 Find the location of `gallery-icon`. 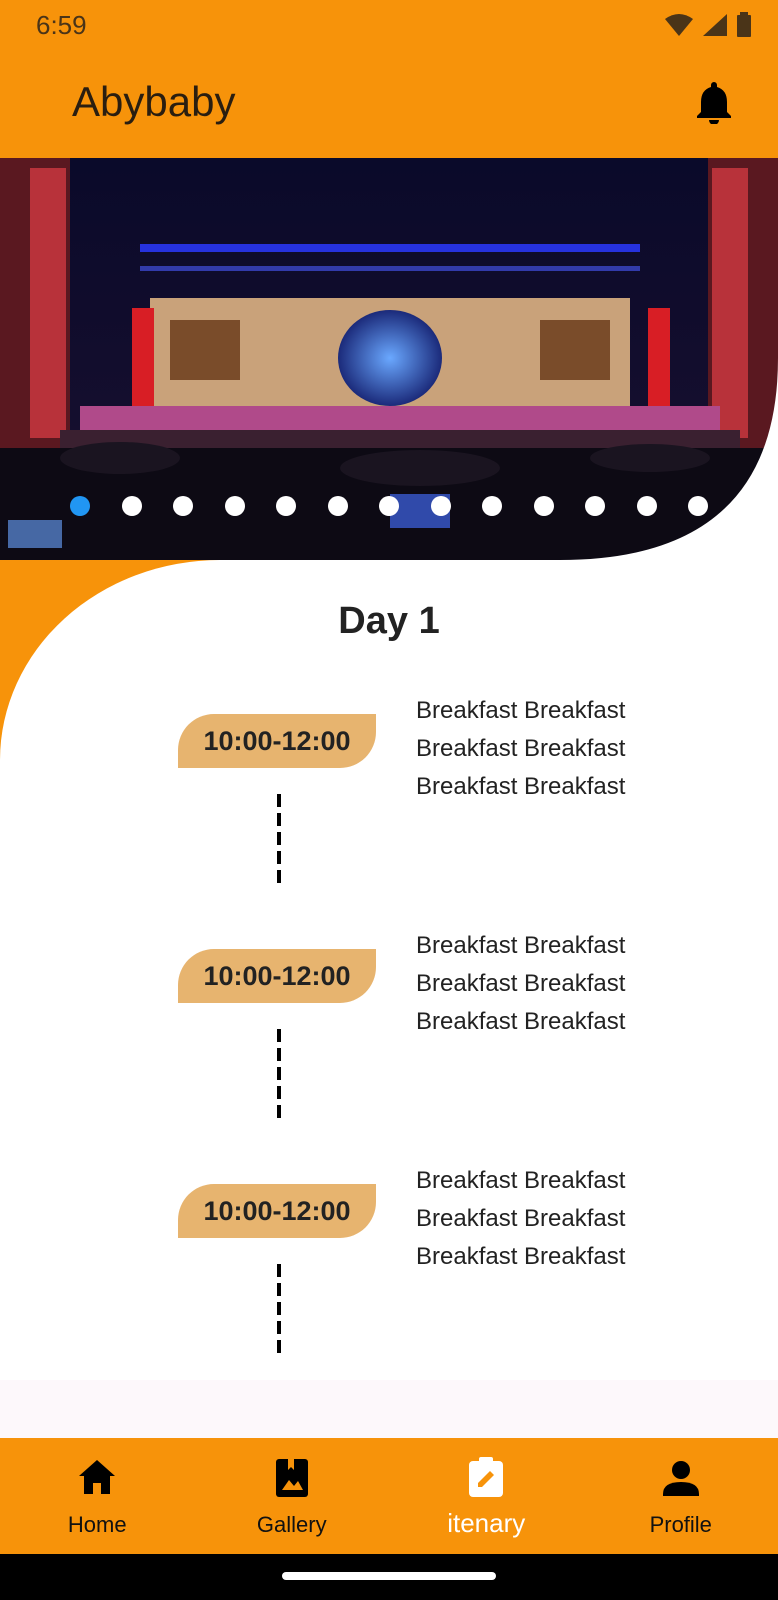

gallery-icon is located at coordinates (291, 1478).